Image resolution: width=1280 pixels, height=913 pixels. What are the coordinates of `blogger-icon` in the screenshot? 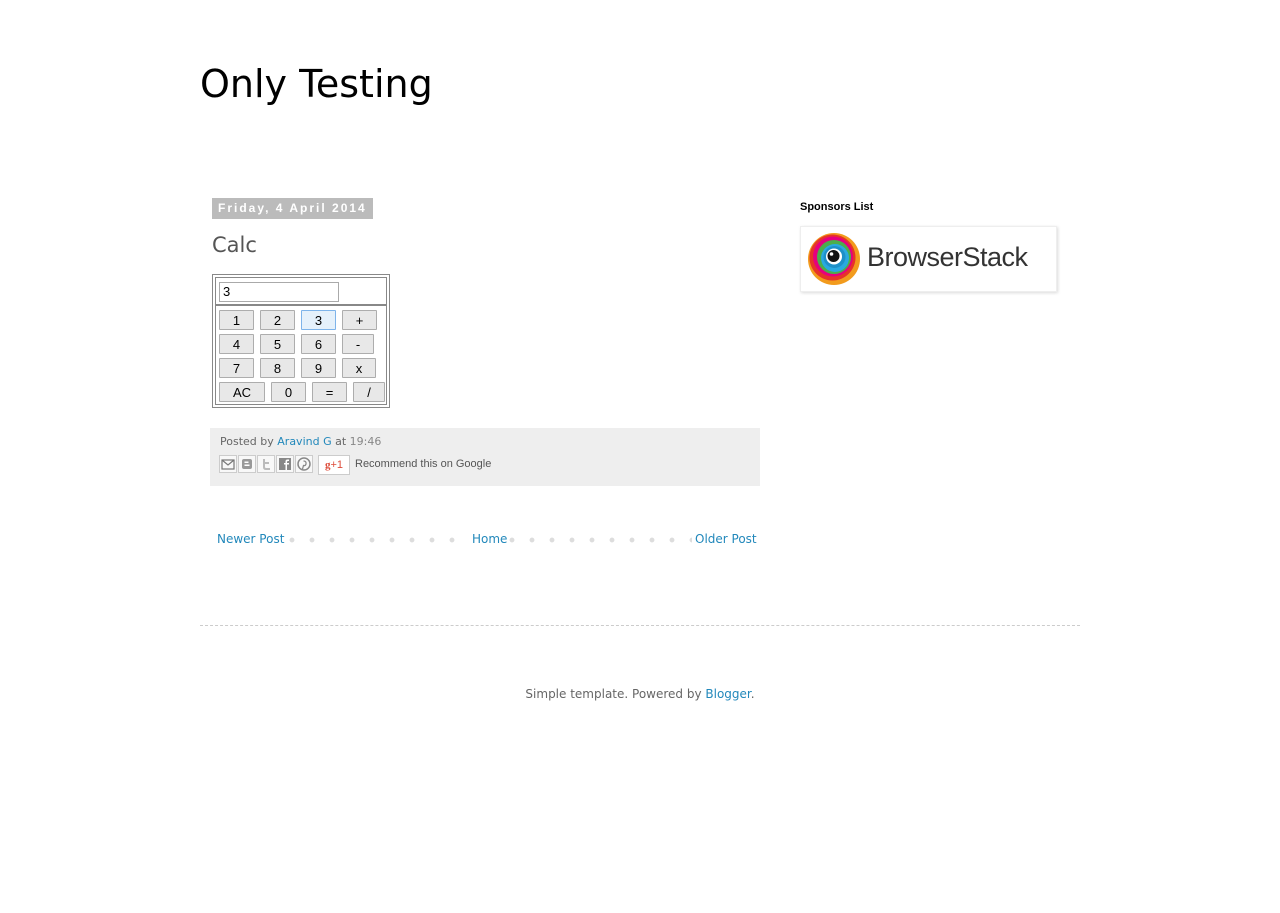 It's located at (247, 464).